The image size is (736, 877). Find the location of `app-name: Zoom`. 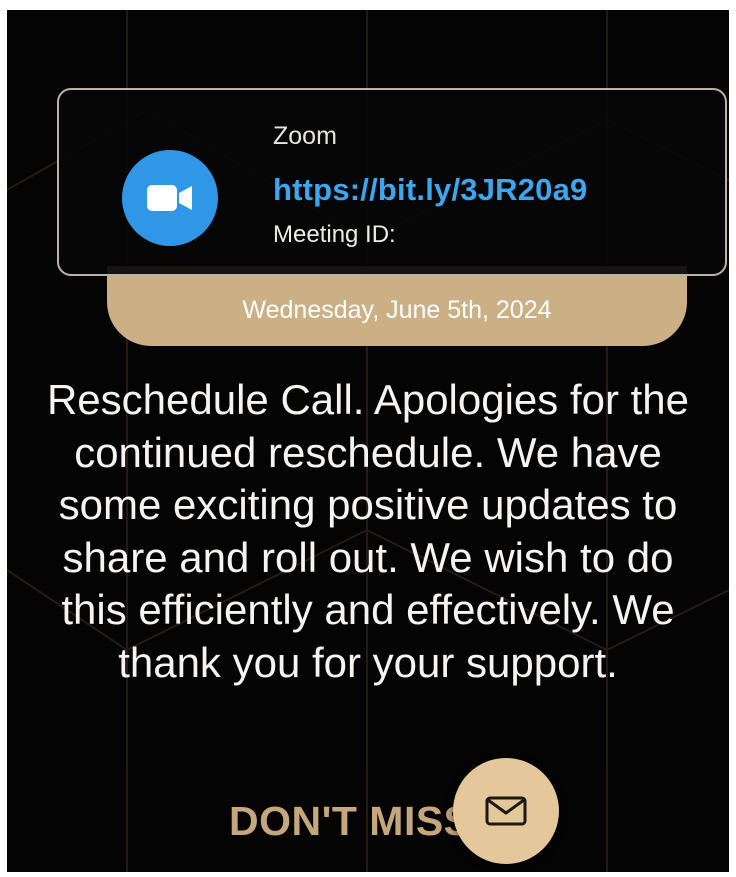

app-name: Zoom is located at coordinates (305, 136).